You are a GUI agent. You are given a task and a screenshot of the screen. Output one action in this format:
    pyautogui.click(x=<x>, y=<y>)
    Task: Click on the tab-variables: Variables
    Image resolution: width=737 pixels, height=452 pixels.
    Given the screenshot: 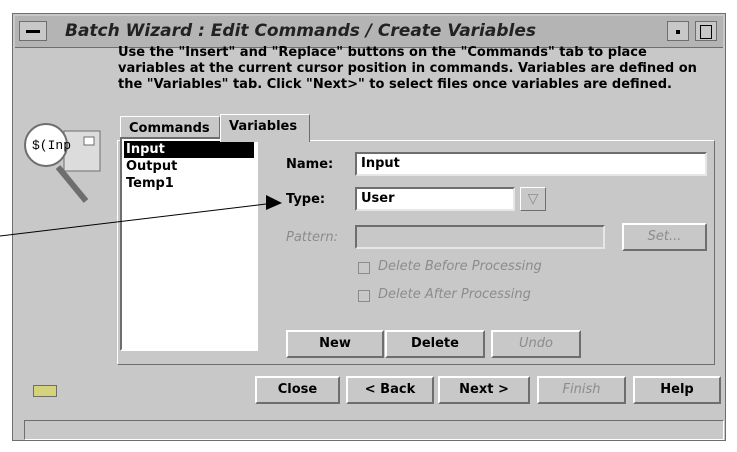 What is the action you would take?
    pyautogui.click(x=265, y=128)
    